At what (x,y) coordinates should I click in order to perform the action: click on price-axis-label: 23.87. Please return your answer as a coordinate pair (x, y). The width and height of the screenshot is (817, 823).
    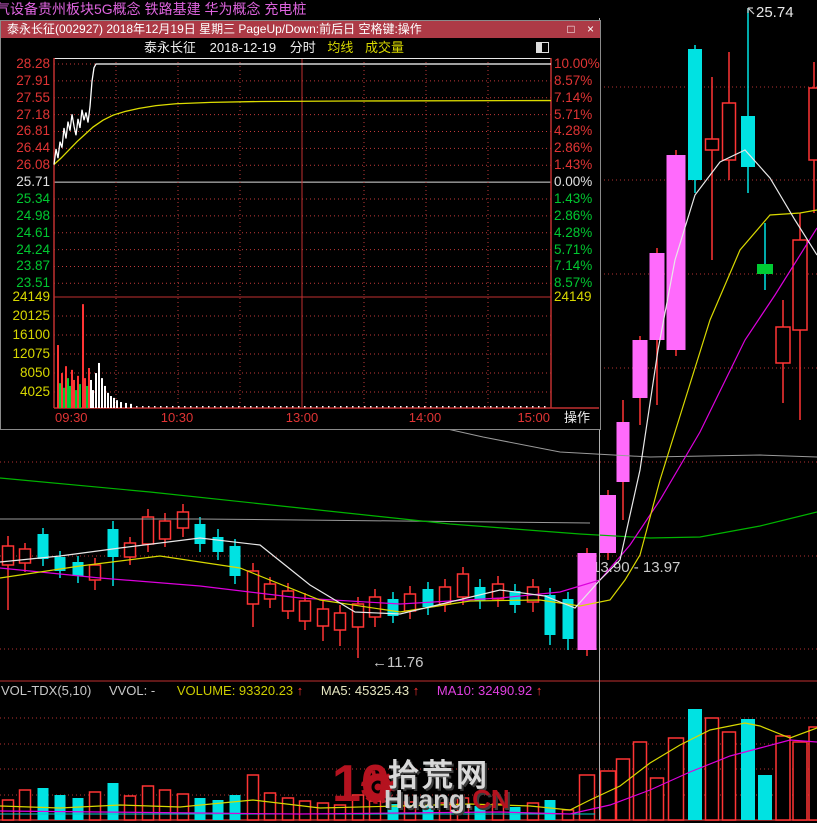
    Looking at the image, I should click on (33, 266).